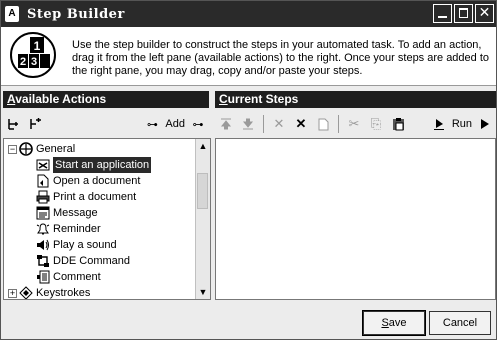 This screenshot has width=497, height=340. What do you see at coordinates (43, 213) in the screenshot?
I see `message-icon` at bounding box center [43, 213].